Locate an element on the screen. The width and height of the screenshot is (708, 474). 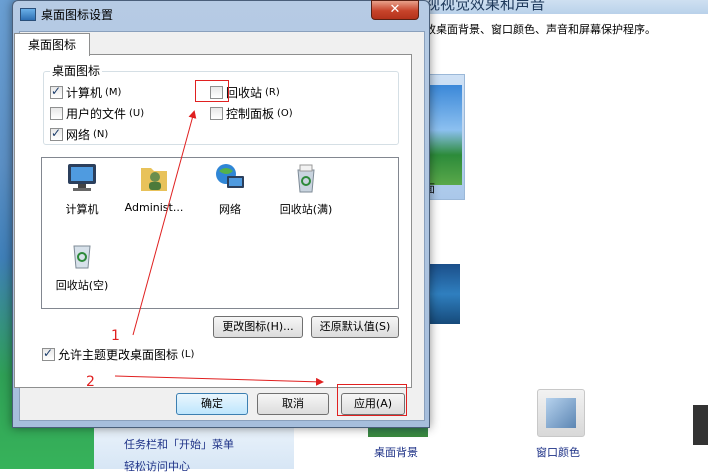
tab-desktop-icons: 桌面图标 is located at coordinates (52, 44).